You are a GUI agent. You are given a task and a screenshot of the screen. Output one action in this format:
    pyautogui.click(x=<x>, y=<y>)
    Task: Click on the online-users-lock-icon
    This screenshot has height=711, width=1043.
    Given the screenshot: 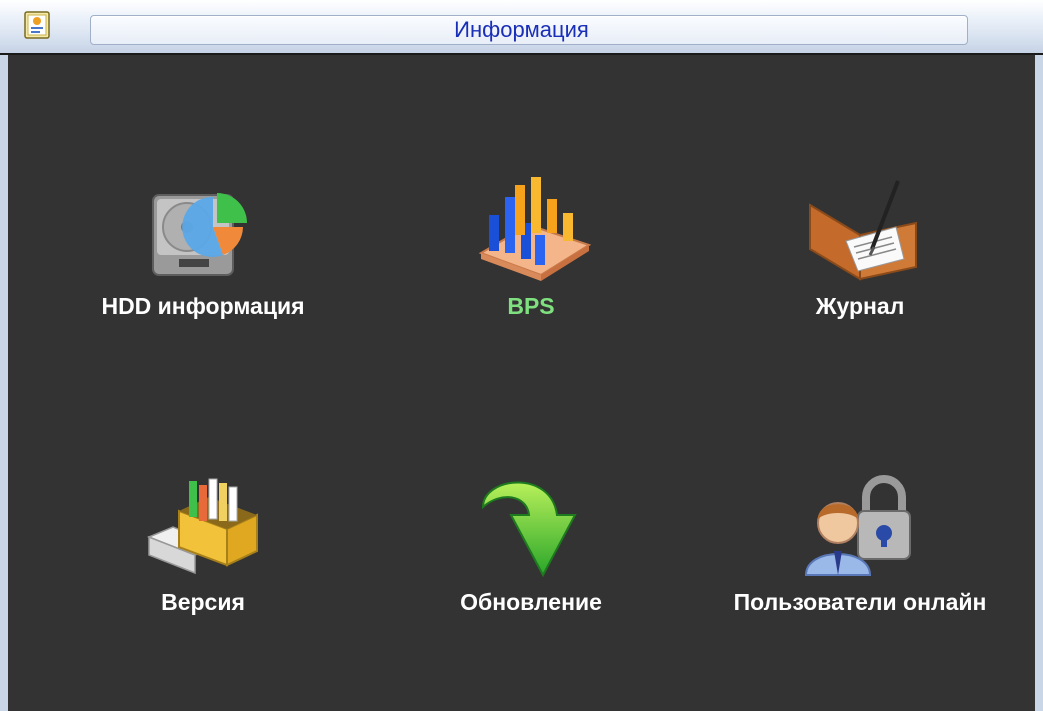 What is the action you would take?
    pyautogui.click(x=857, y=525)
    